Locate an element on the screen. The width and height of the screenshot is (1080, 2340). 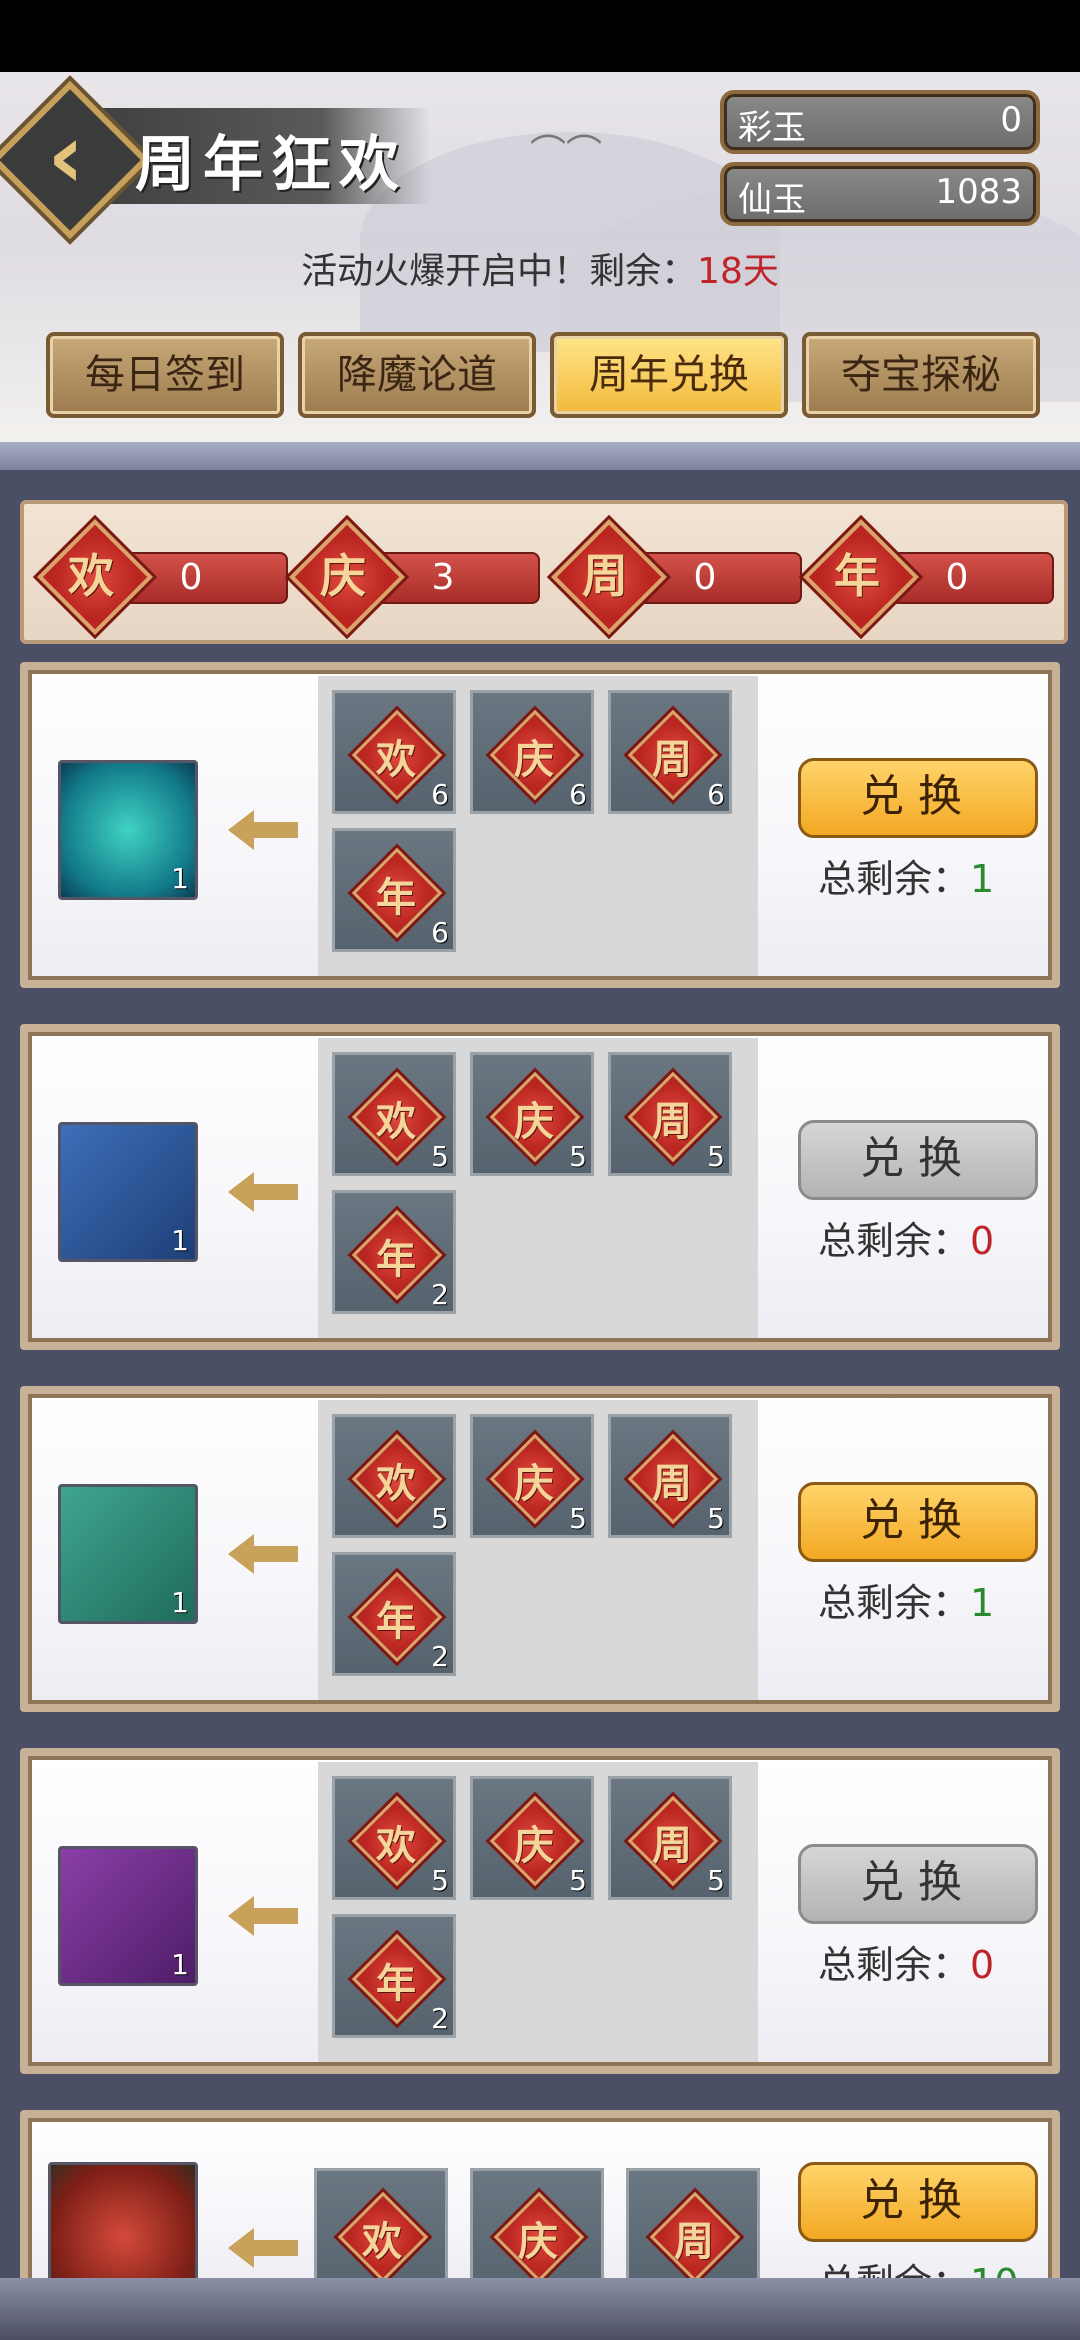
cost-slot: 庆6 is located at coordinates (532, 752).